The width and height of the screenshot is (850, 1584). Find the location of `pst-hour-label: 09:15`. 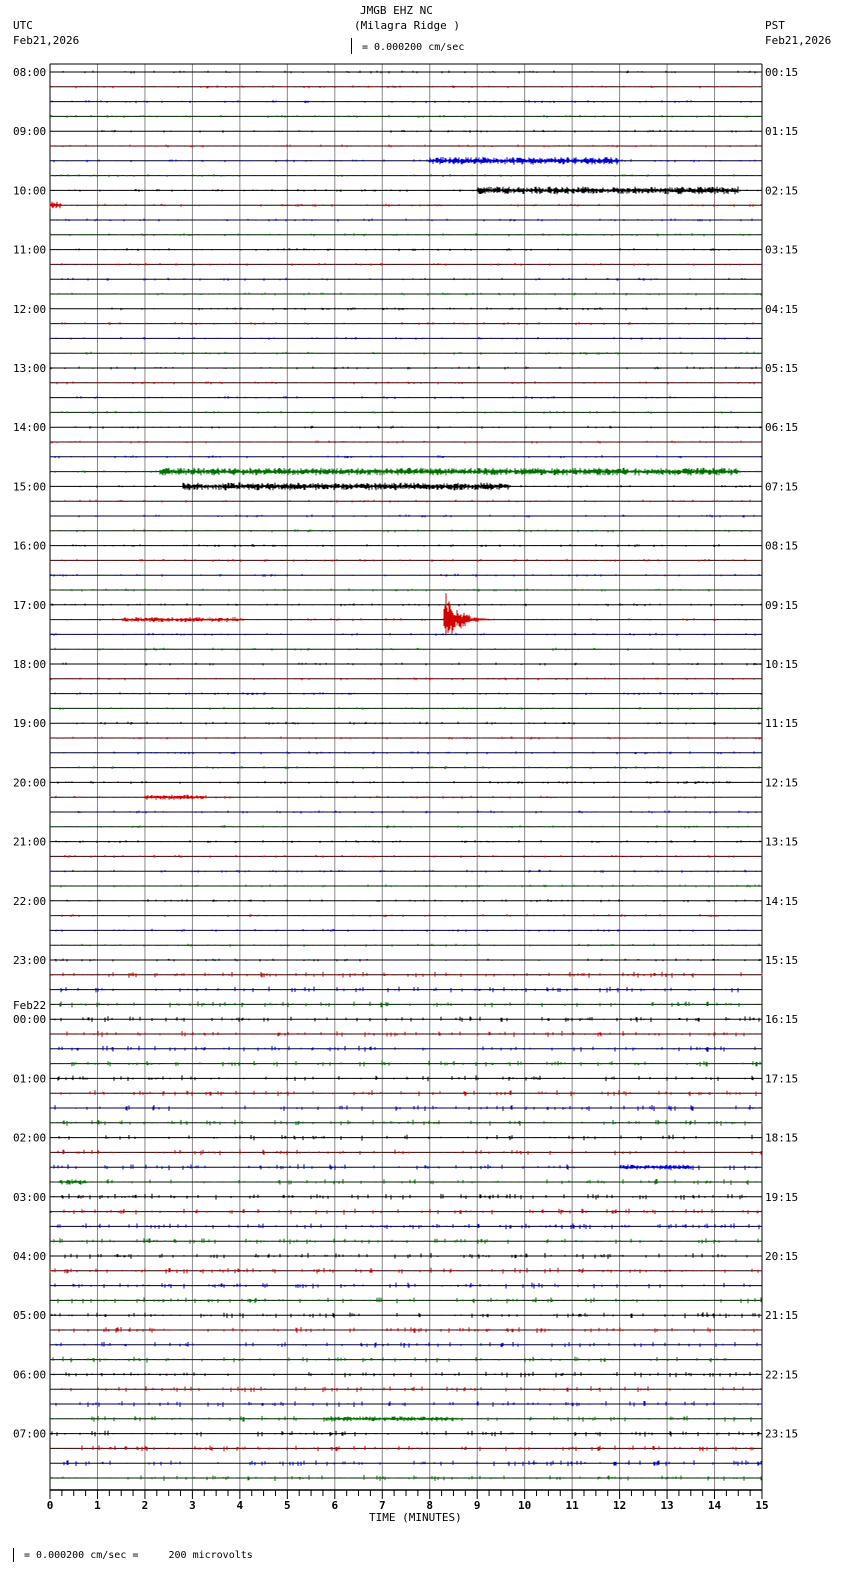

pst-hour-label: 09:15 is located at coordinates (781, 605).